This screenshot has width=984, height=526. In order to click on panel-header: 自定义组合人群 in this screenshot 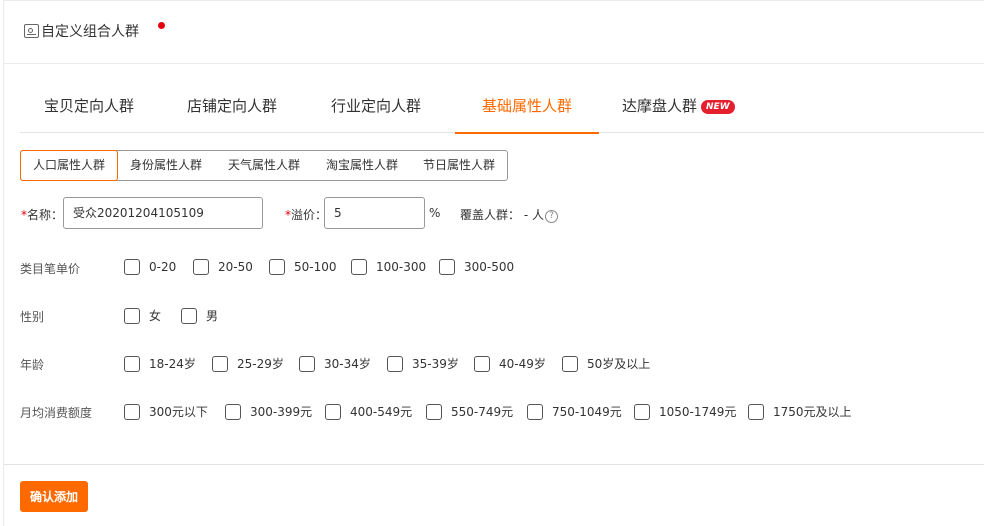, I will do `click(81, 31)`.